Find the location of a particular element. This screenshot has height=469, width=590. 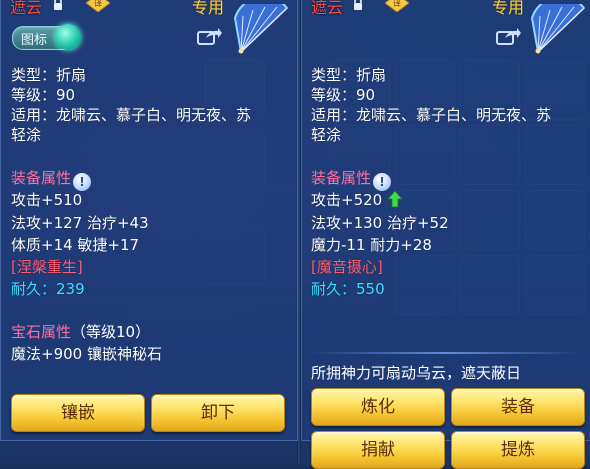

right-durability: 耐久：550 is located at coordinates (348, 289).